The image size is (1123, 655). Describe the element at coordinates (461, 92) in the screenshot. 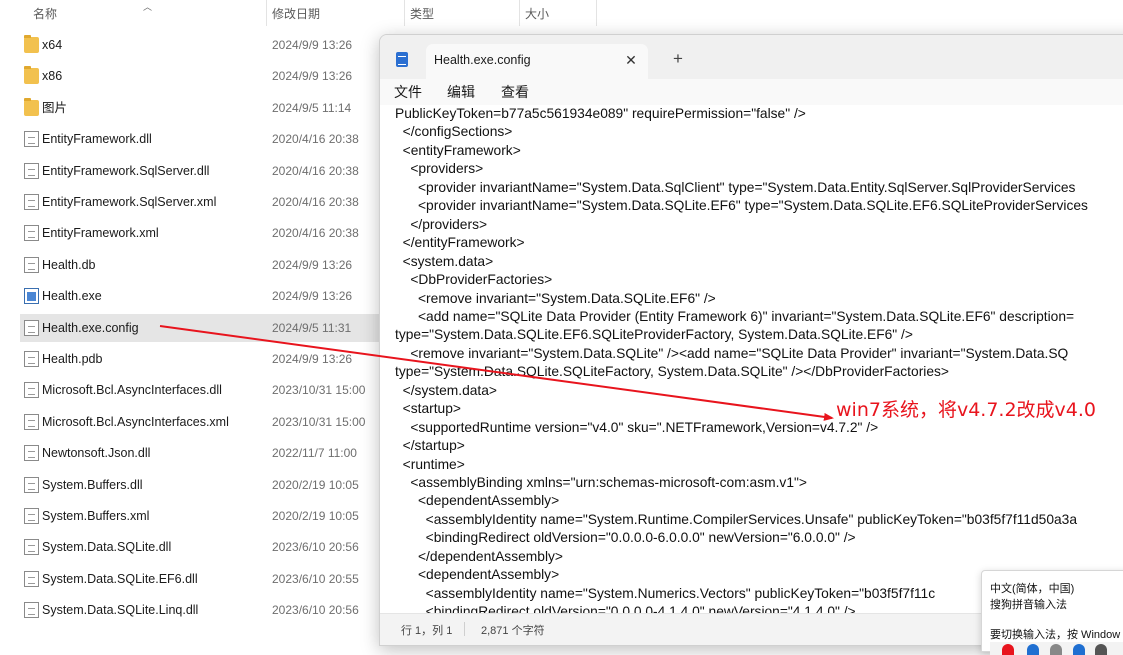

I see `menu-edit: 编辑` at that location.